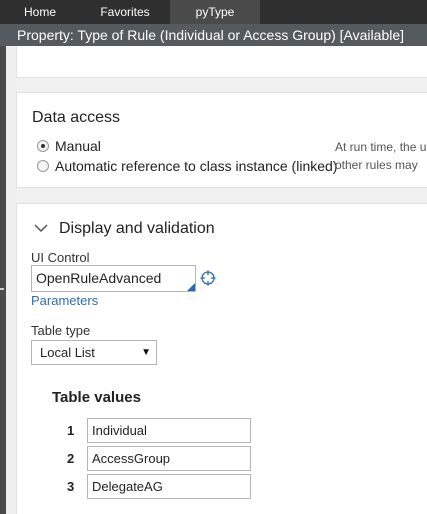 The height and width of the screenshot is (514, 427). What do you see at coordinates (11, 280) in the screenshot?
I see `content-gutter` at bounding box center [11, 280].